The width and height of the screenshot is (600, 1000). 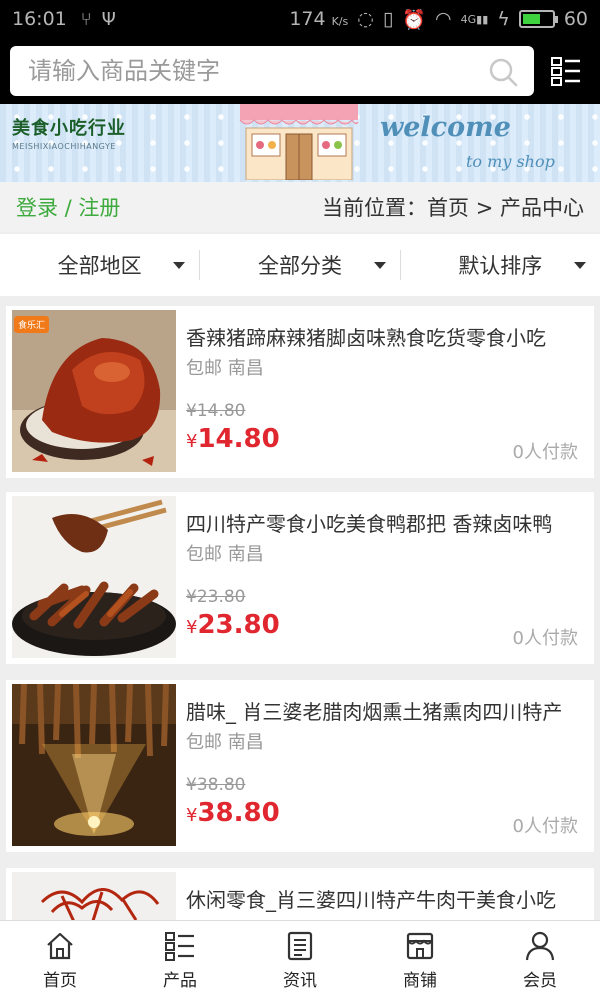 I want to click on login-register-link: 登录 / 注册, so click(x=68, y=207).